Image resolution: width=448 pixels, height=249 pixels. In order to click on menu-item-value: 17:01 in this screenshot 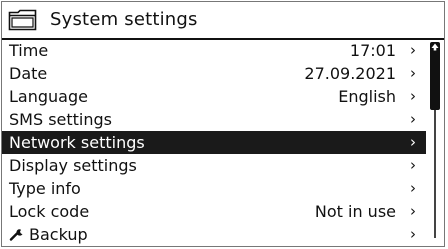, I will do `click(372, 50)`.